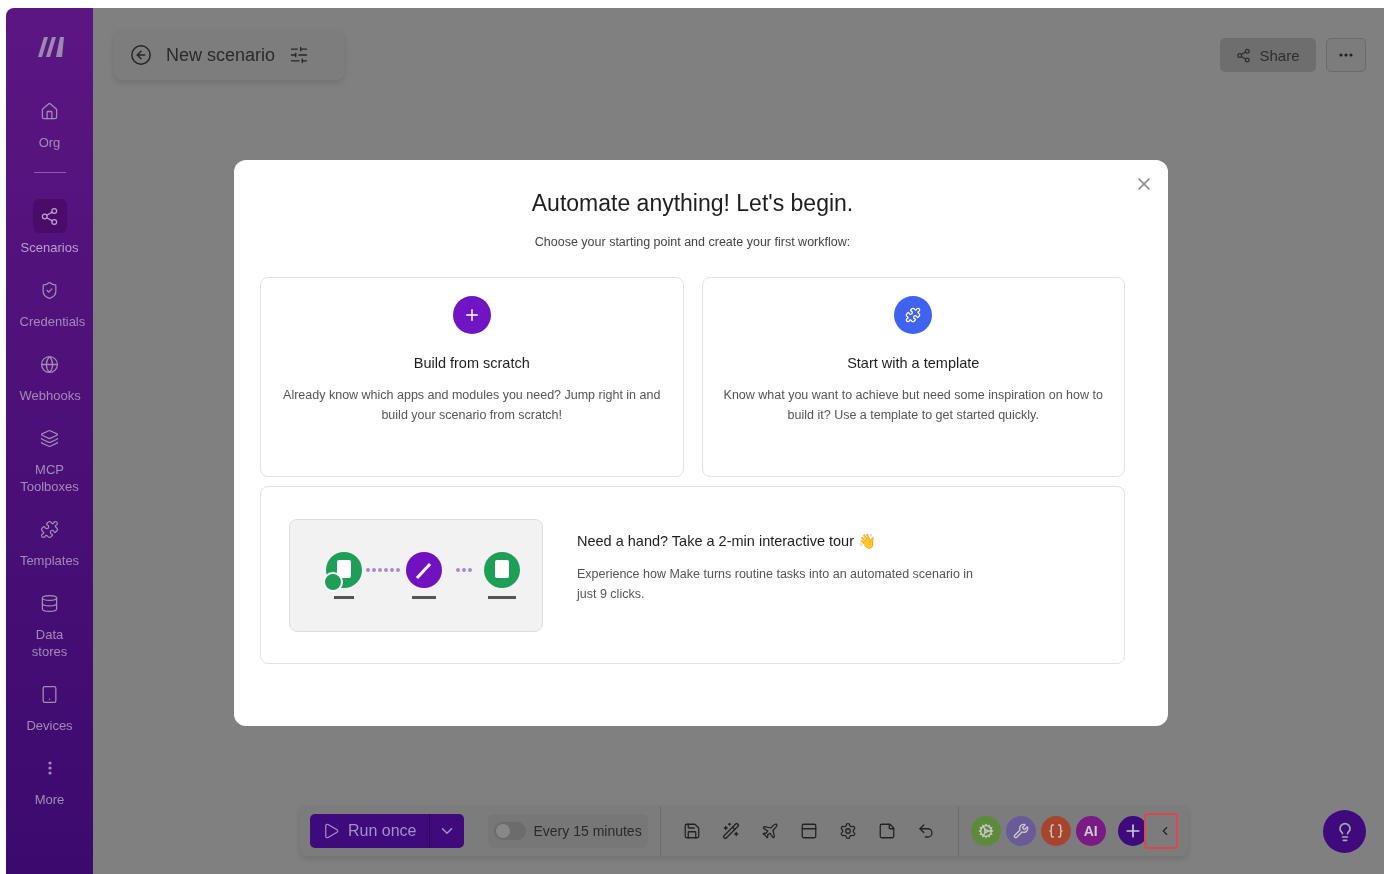  Describe the element at coordinates (446, 831) in the screenshot. I see `run-options-button` at that location.